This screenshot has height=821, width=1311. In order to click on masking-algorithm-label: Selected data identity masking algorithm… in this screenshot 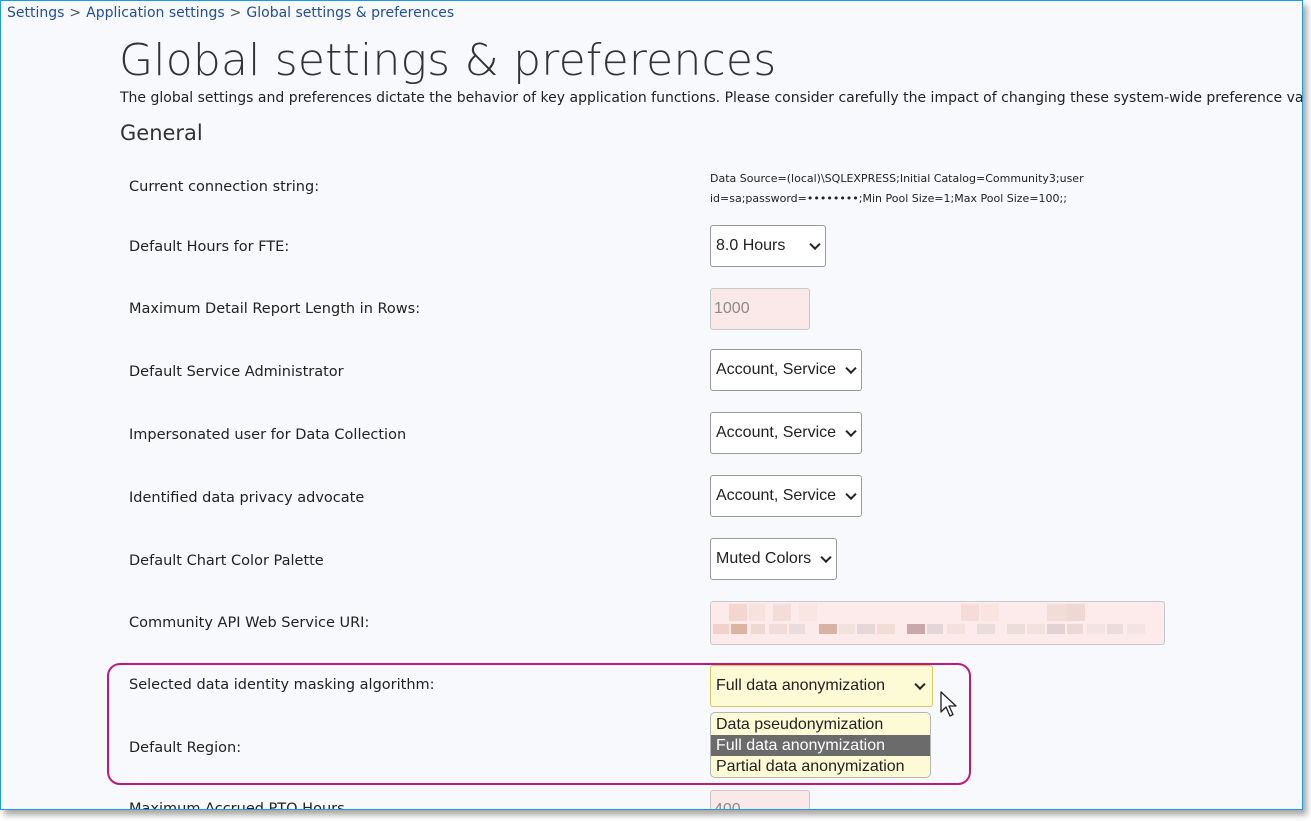, I will do `click(282, 685)`.